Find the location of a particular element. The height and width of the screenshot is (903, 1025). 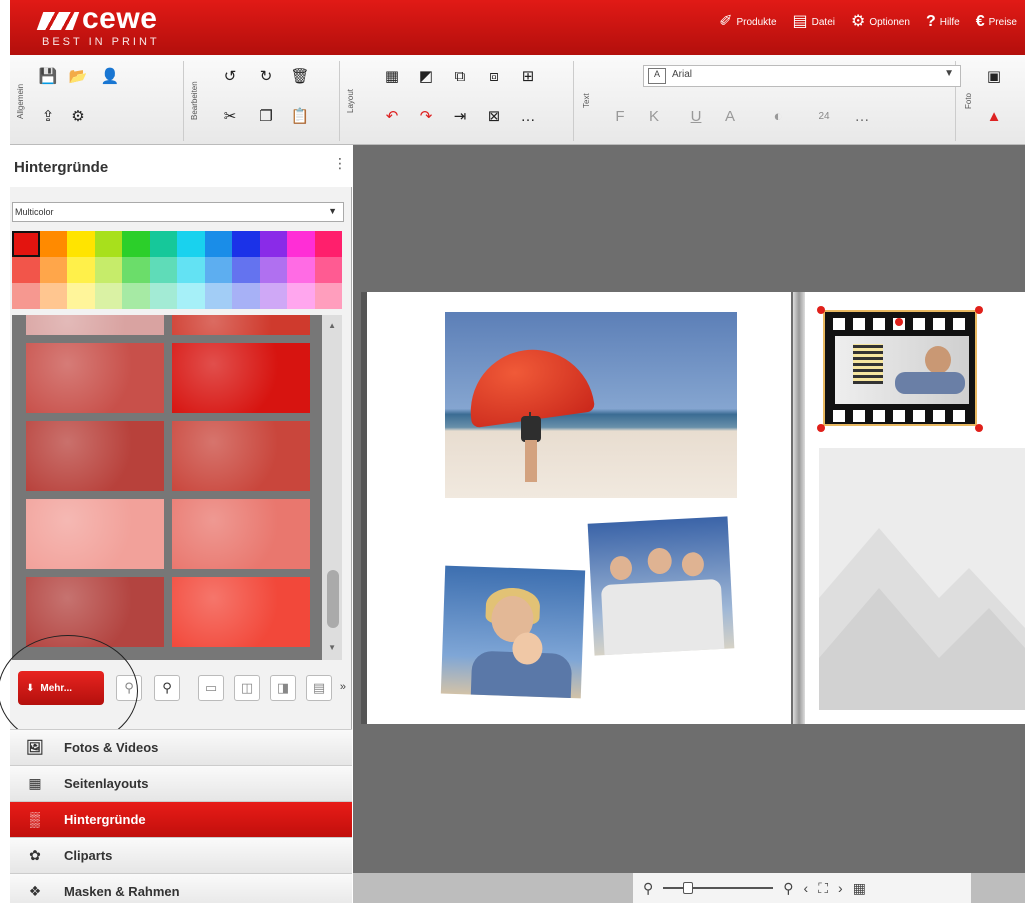

zoom-slider-knob is located at coordinates (688, 888).